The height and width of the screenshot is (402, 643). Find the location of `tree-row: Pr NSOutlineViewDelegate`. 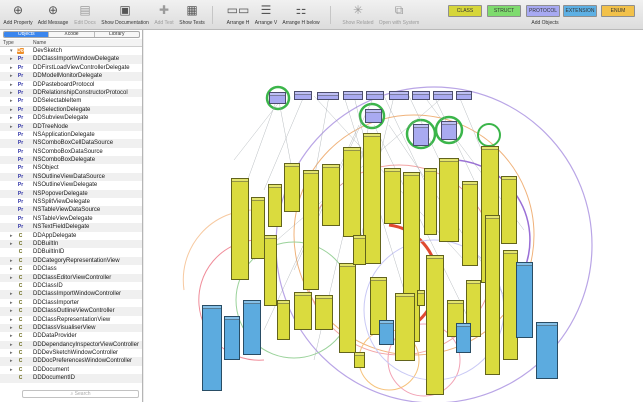

tree-row: Pr NSOutlineViewDelegate is located at coordinates (71, 185).